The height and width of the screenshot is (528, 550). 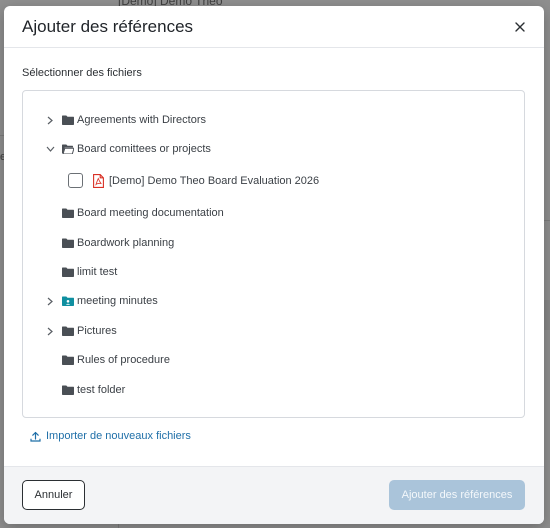 I want to click on background-block, so click(x=547, y=315).